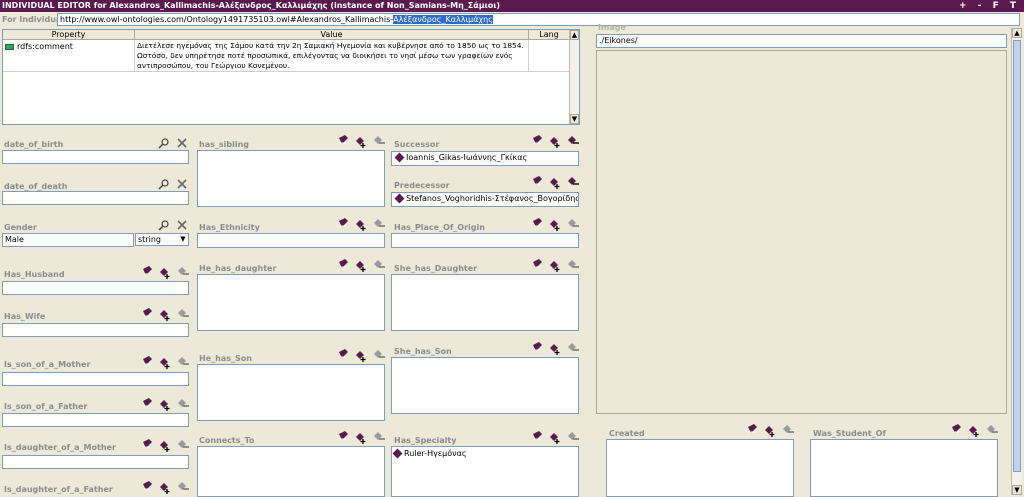 The height and width of the screenshot is (497, 1024). Describe the element at coordinates (485, 385) in the screenshot. I see `she-has-son-list` at that location.